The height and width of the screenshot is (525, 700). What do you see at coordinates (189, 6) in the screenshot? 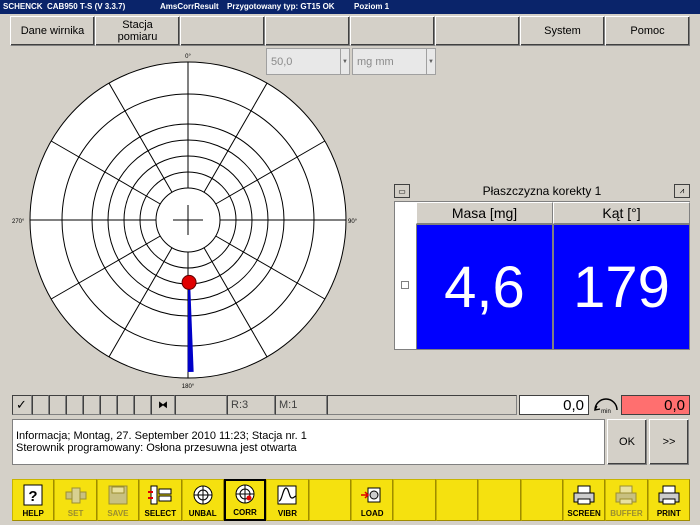
I see `title-screen: AmsCorrResult` at bounding box center [189, 6].